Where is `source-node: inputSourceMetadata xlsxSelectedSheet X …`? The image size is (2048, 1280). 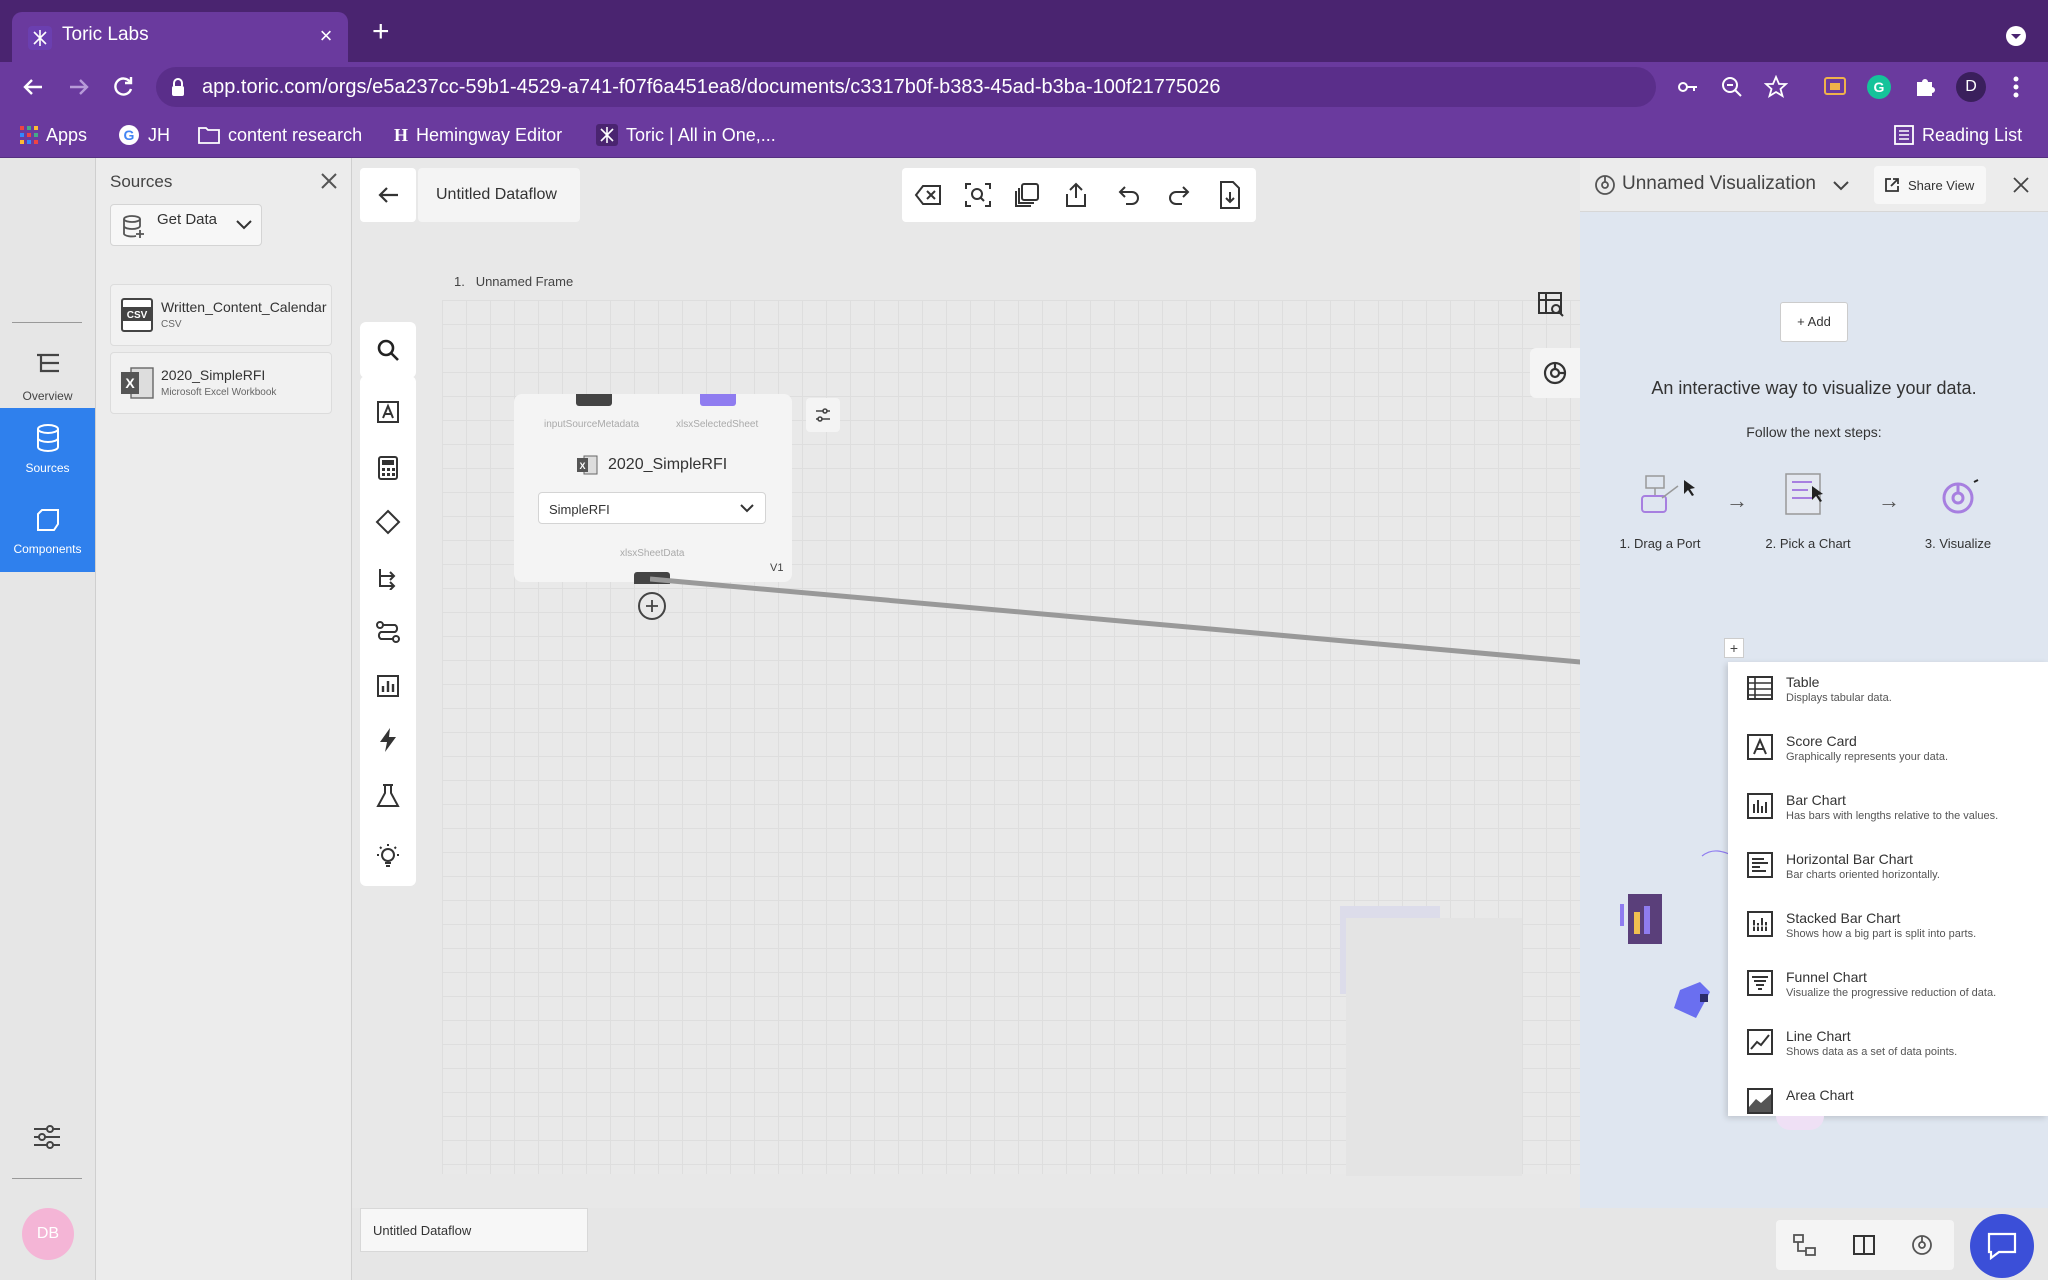
source-node: inputSourceMetadata xlsxSelectedSheet X … is located at coordinates (653, 489).